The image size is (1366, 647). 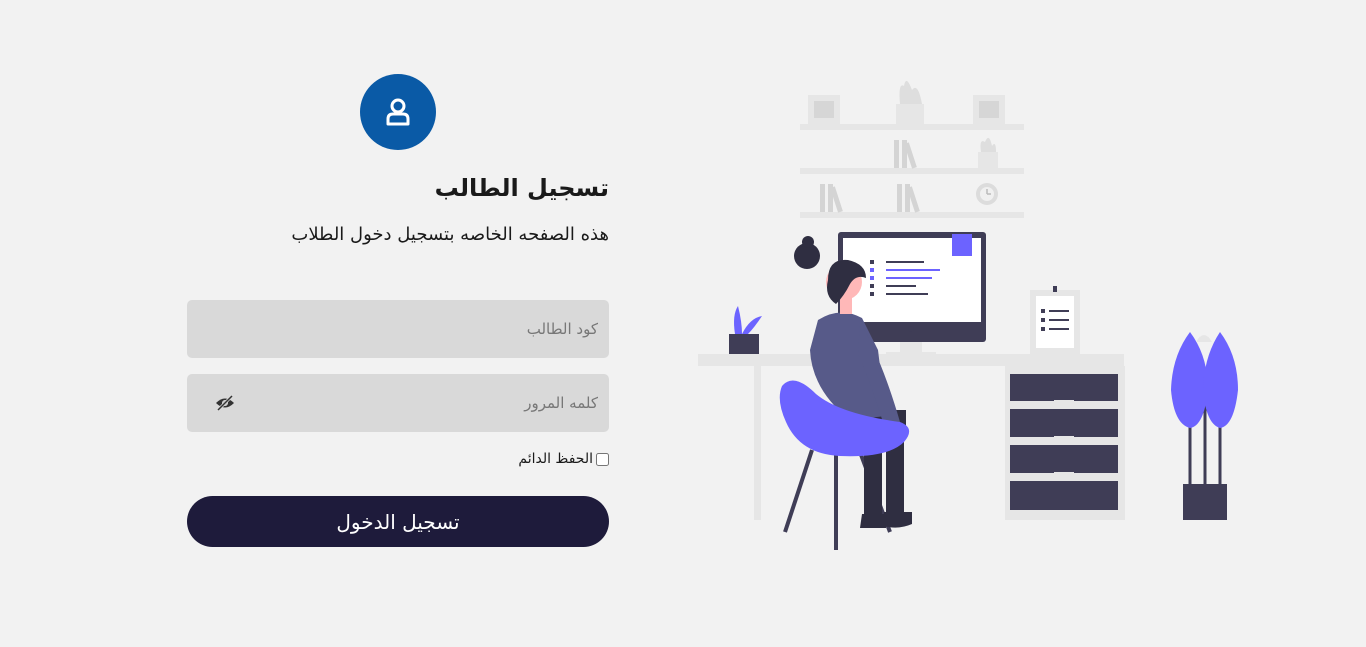 What do you see at coordinates (555, 459) in the screenshot?
I see `remember-label: الحفظ الدائم` at bounding box center [555, 459].